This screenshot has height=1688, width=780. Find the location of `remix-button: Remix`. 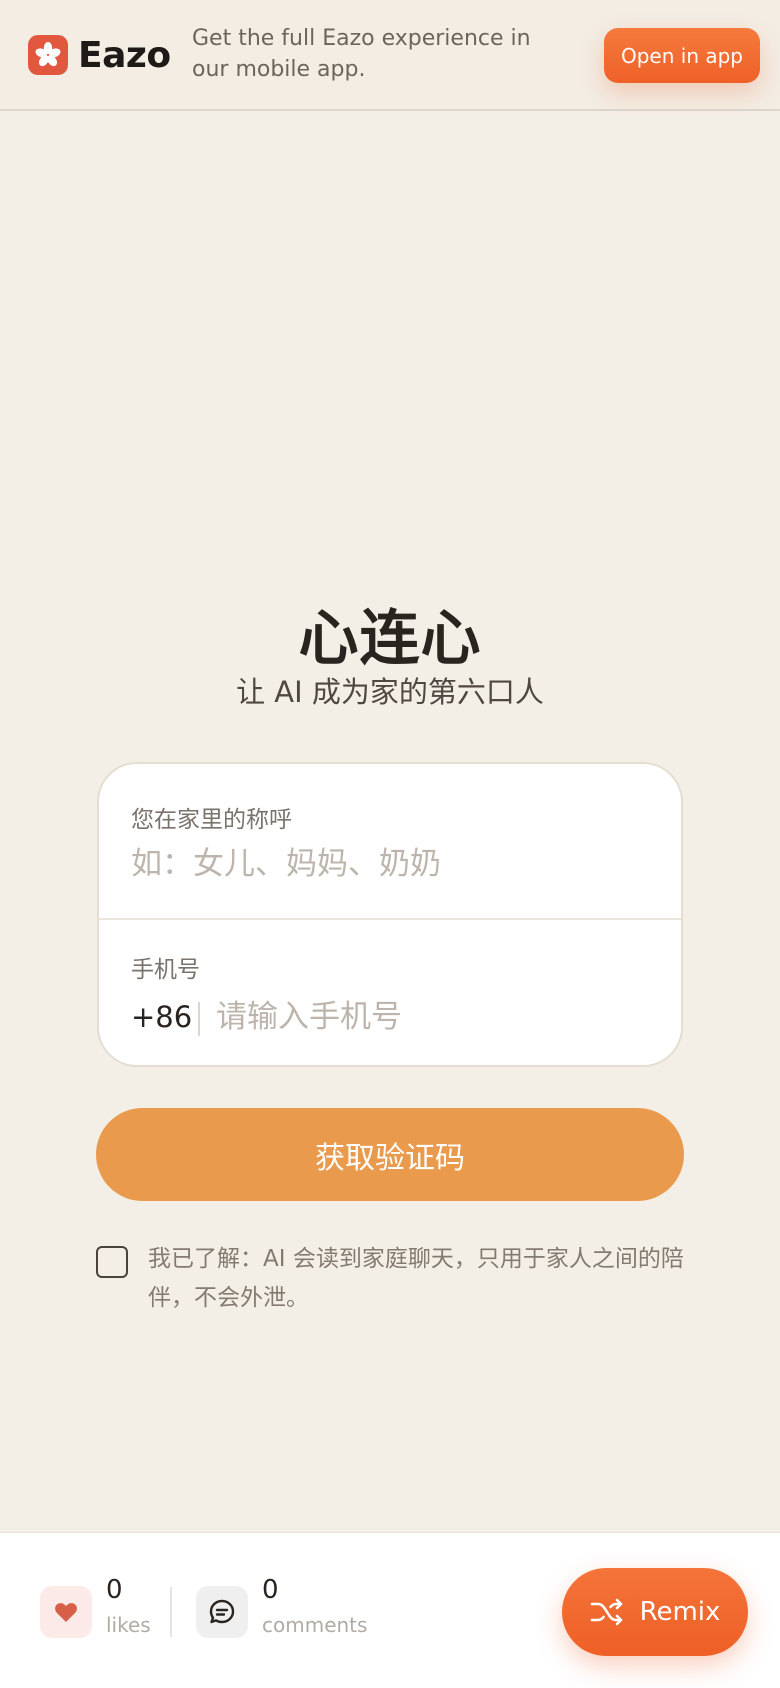

remix-button: Remix is located at coordinates (655, 1612).